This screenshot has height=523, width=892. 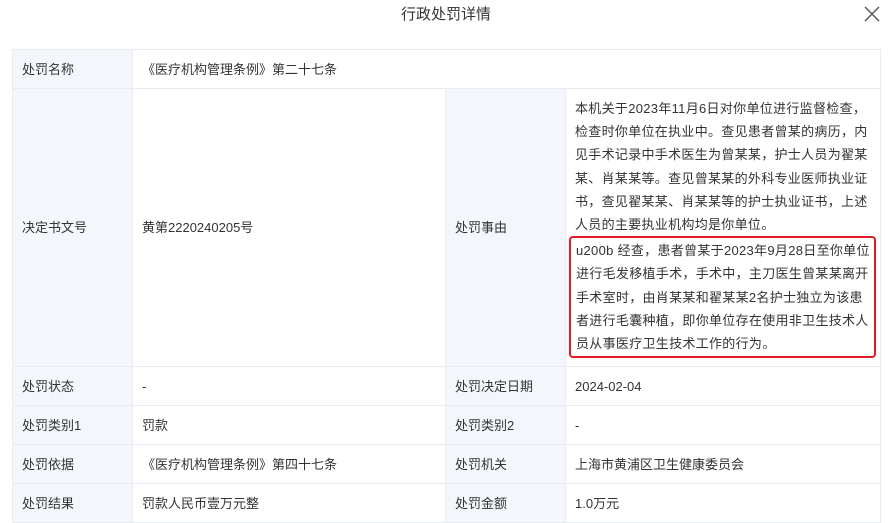 I want to click on basis-label: 处罚依据, so click(x=72, y=464).